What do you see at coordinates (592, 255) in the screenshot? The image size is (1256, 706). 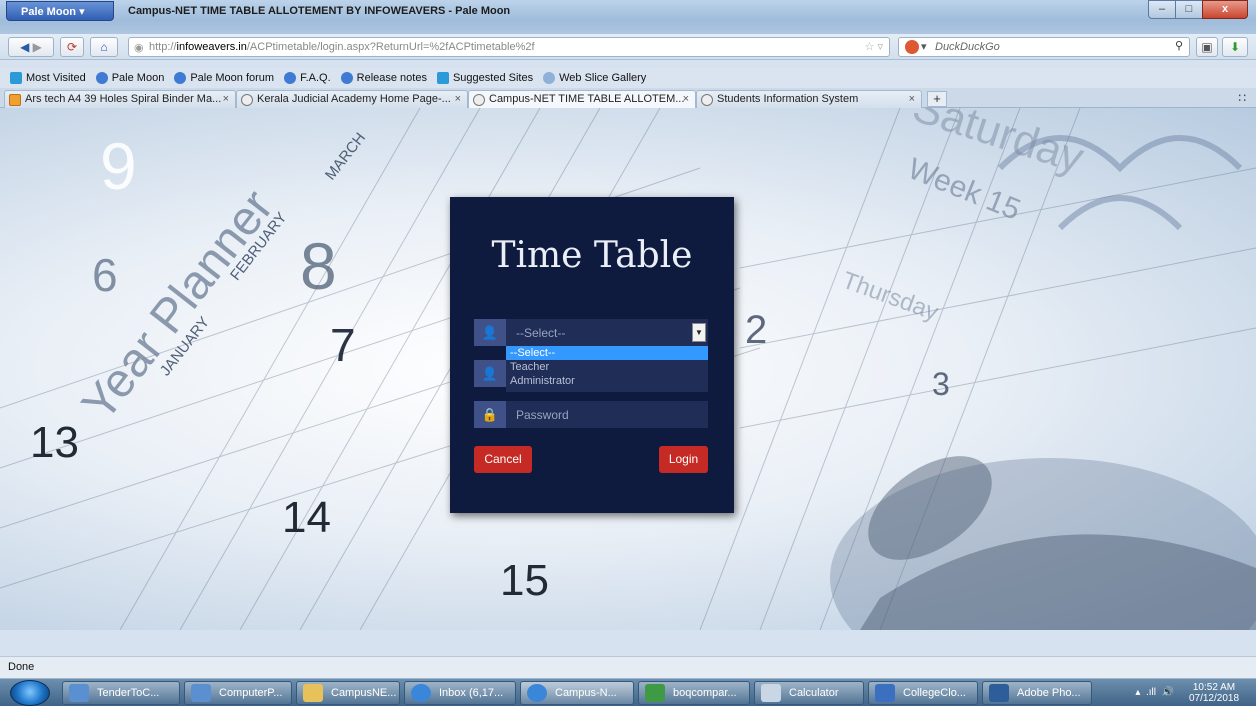 I see `page-title: Time Table` at bounding box center [592, 255].